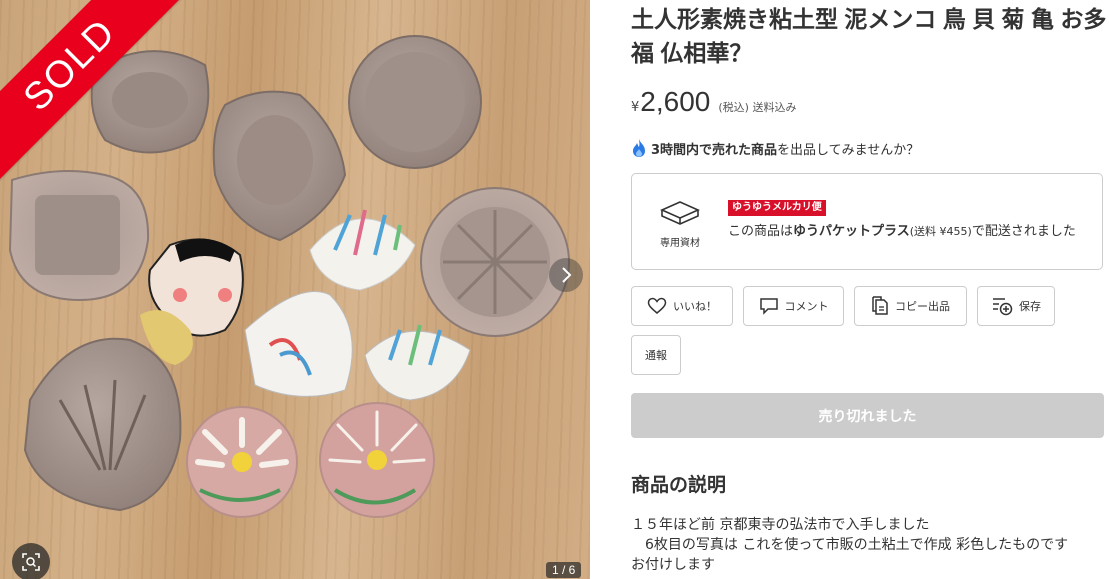 The height and width of the screenshot is (579, 1109). What do you see at coordinates (922, 306) in the screenshot?
I see `copy-label: コピー出品` at bounding box center [922, 306].